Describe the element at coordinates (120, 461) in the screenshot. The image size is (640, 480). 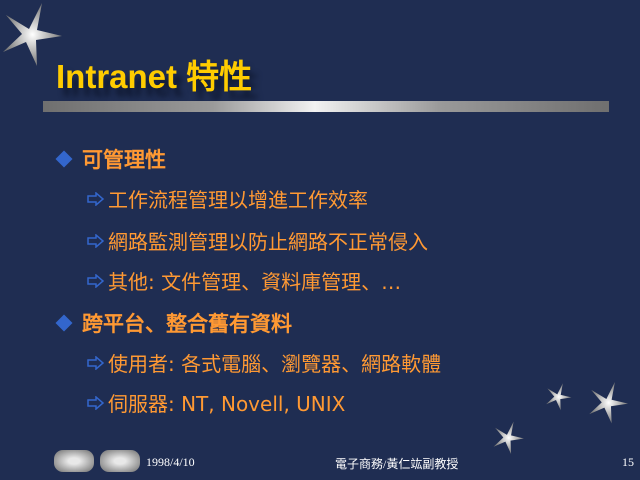
I see `next-slide-button` at that location.